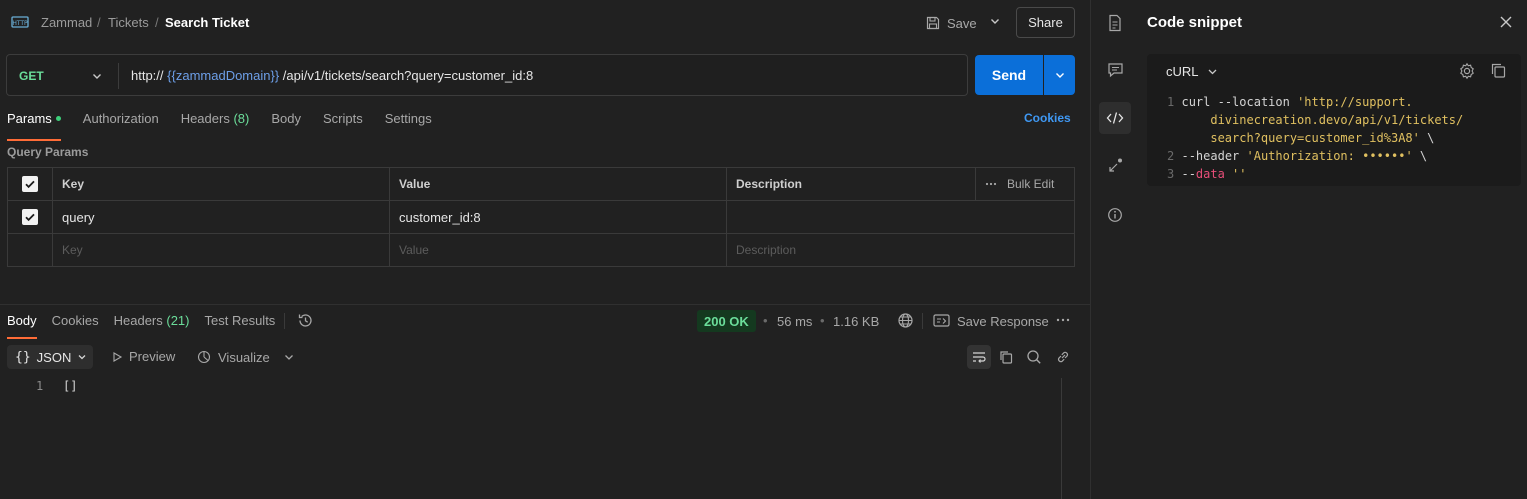 The image size is (1527, 499). Describe the element at coordinates (1192, 71) in the screenshot. I see `language-select: cURL` at that location.